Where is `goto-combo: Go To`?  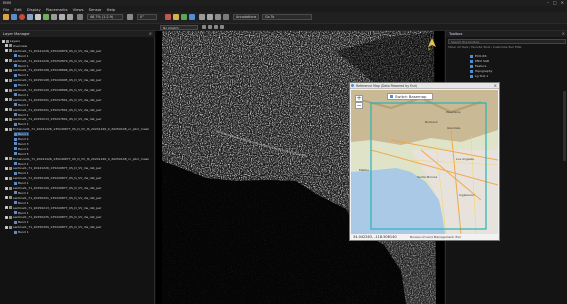 goto-combo: Go To is located at coordinates (287, 17).